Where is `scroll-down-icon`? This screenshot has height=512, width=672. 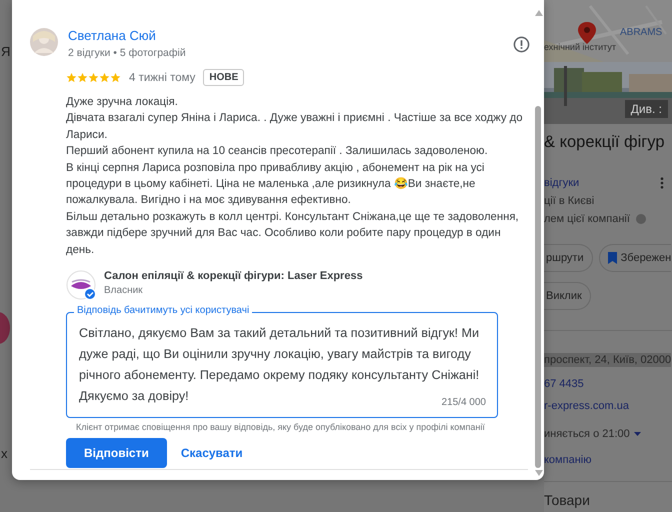 scroll-down-icon is located at coordinates (539, 473).